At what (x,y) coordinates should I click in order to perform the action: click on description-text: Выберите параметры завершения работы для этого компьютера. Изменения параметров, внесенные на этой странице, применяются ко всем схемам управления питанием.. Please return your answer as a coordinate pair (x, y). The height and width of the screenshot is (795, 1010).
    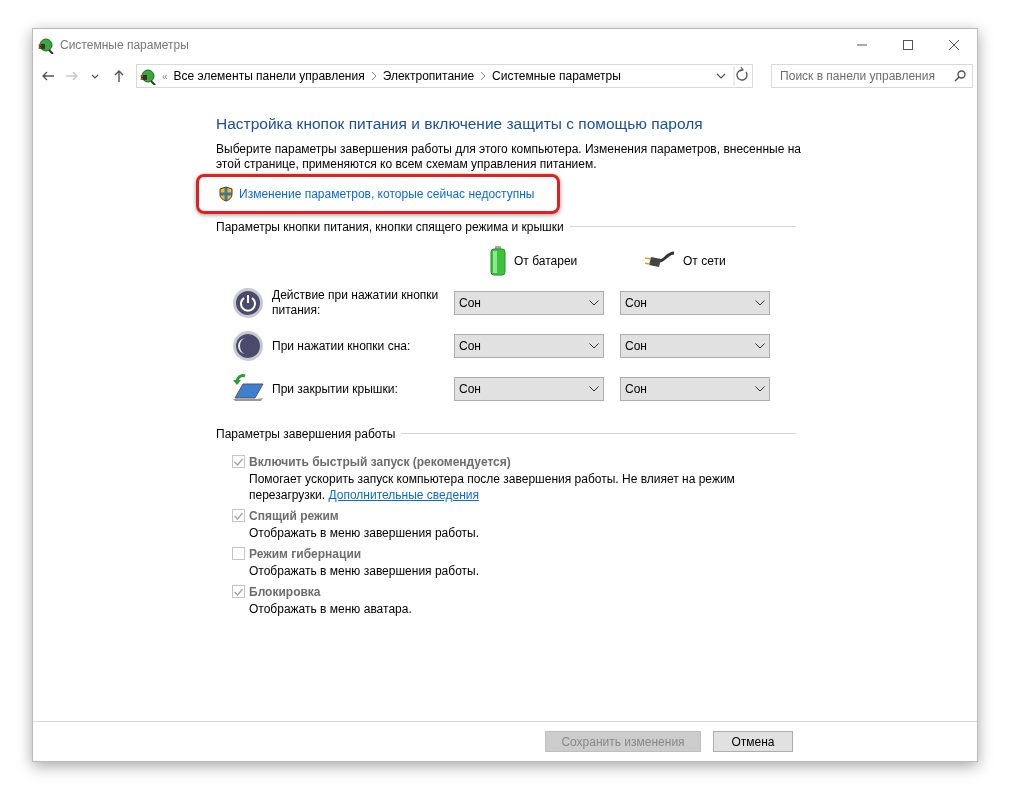
    Looking at the image, I should click on (509, 156).